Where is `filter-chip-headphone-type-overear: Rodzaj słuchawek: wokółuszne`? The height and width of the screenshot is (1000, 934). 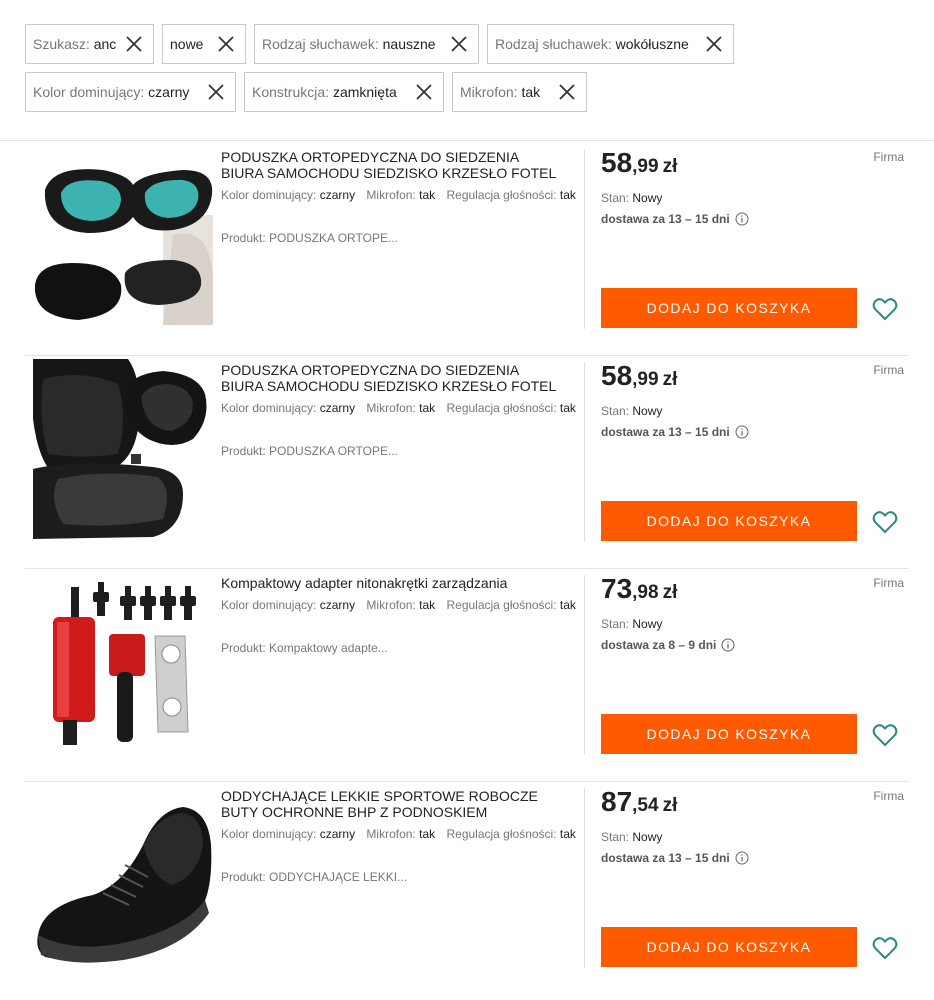 filter-chip-headphone-type-overear: Rodzaj słuchawek: wokółuszne is located at coordinates (610, 44).